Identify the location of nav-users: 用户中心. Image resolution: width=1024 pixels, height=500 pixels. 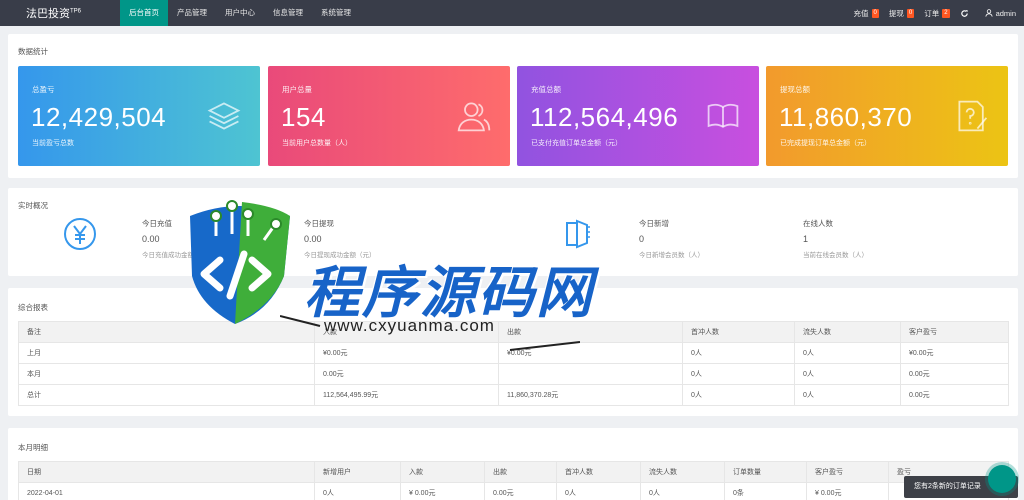
(240, 13).